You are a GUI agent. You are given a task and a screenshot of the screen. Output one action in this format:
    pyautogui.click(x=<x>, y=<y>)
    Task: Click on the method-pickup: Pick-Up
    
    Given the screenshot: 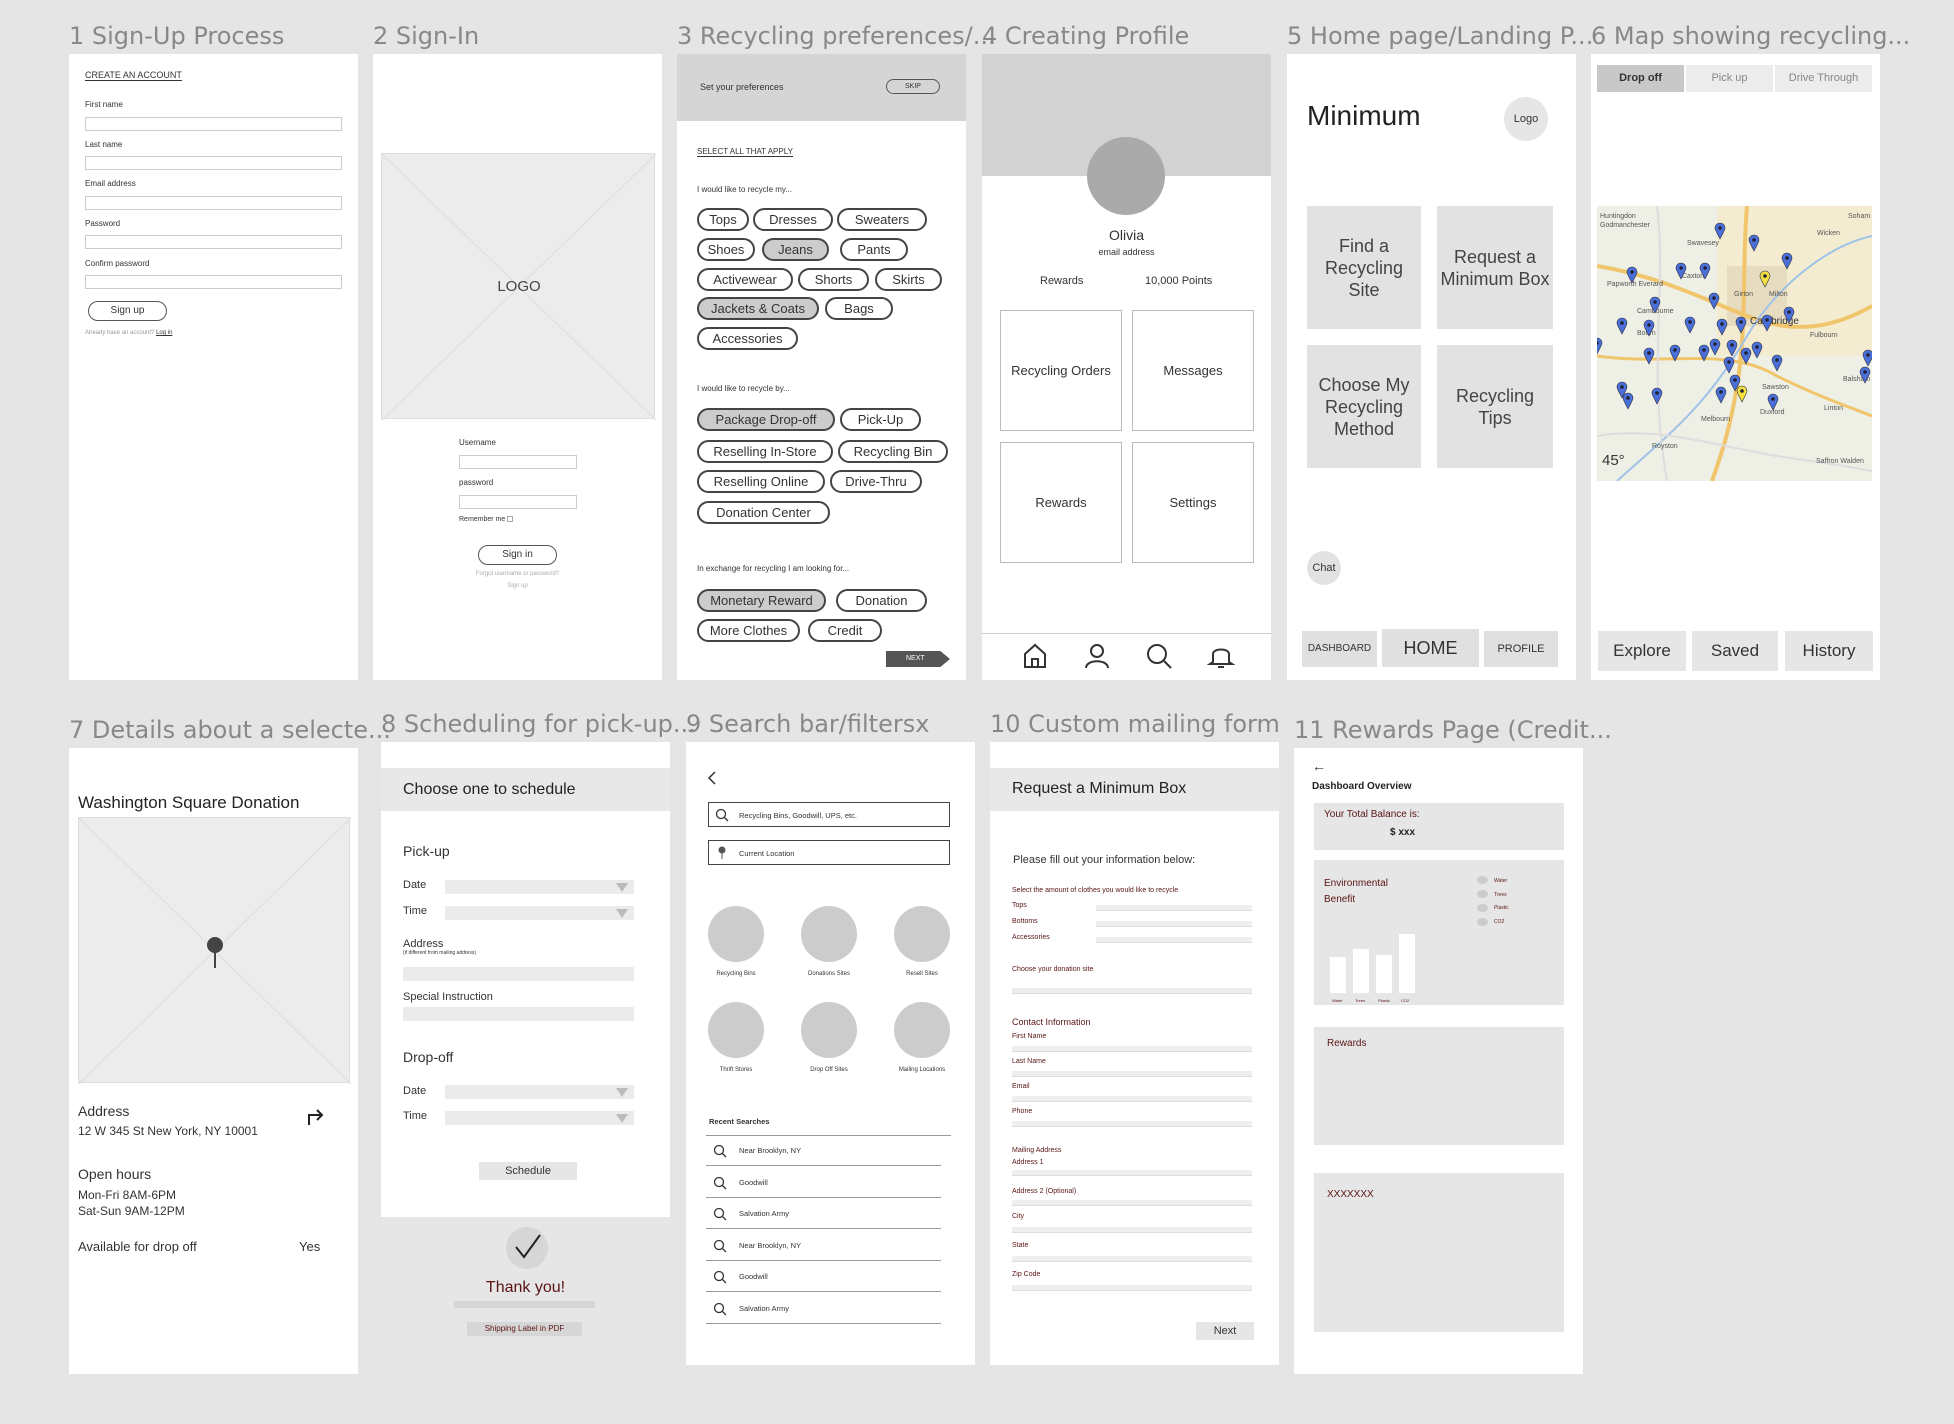 What is the action you would take?
    pyautogui.click(x=880, y=419)
    